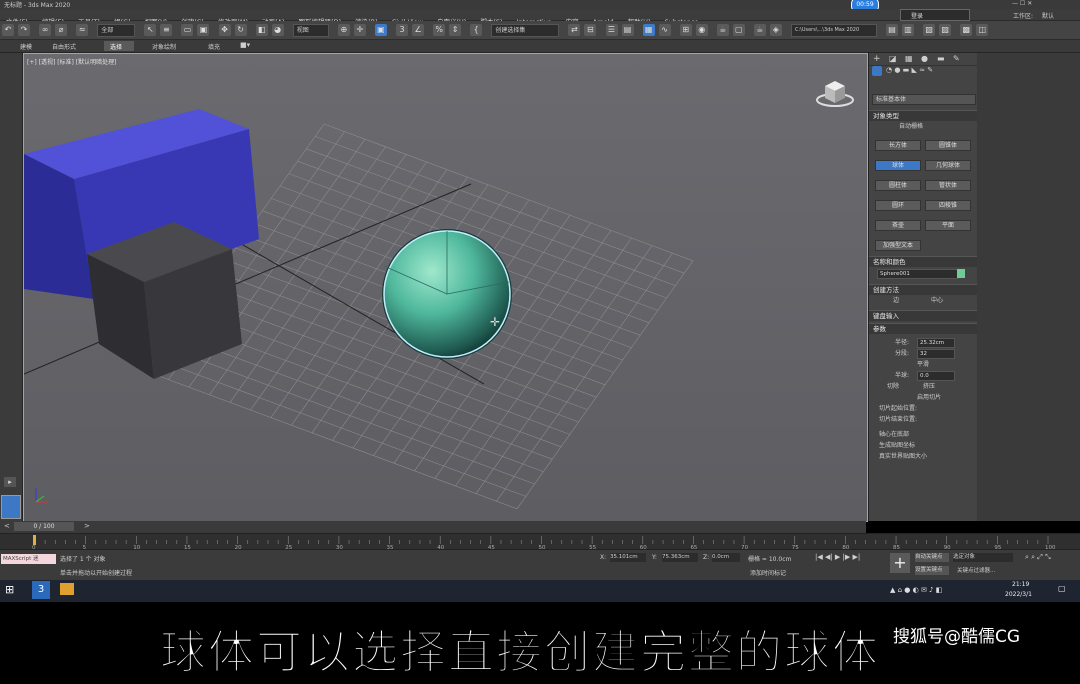  What do you see at coordinates (240, 30) in the screenshot?
I see `rotate-icon: ↻` at bounding box center [240, 30].